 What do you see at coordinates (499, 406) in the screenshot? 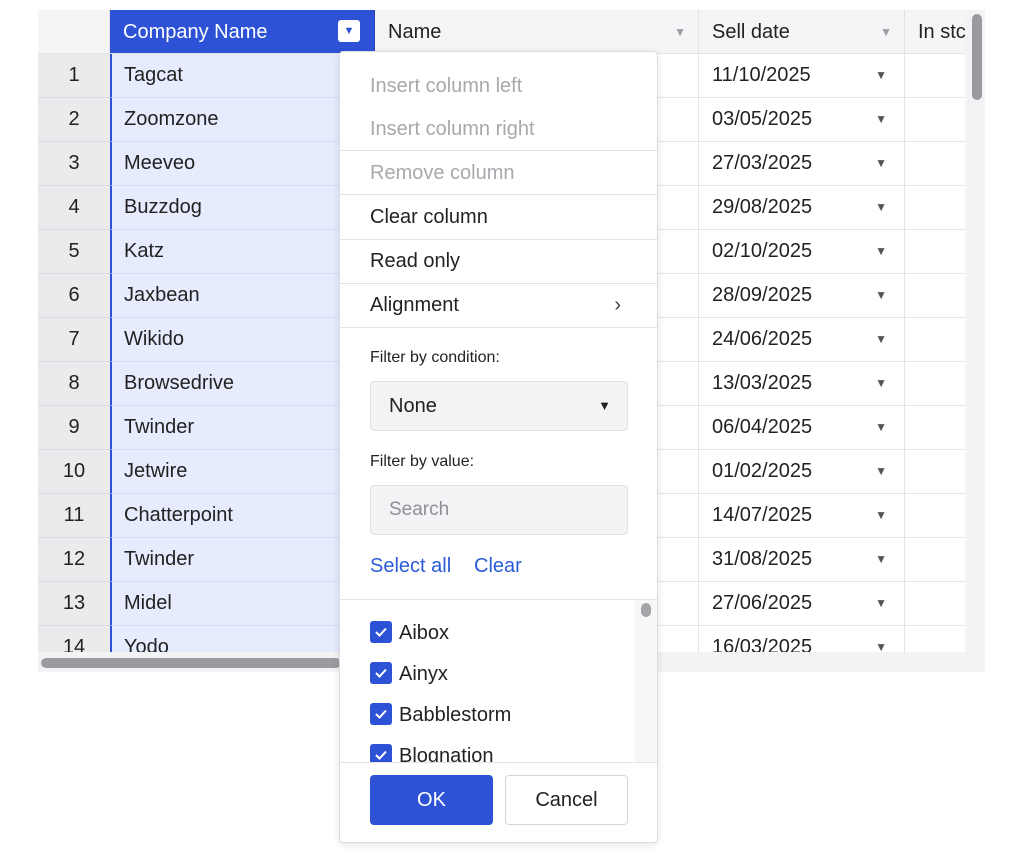
I see `condition-select: None ▼` at bounding box center [499, 406].